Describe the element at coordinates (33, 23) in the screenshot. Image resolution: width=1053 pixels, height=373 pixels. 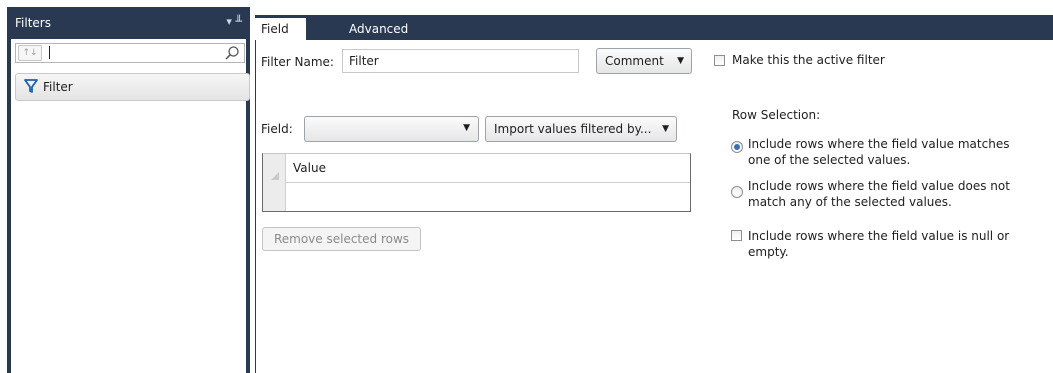
I see `filters-panel-title: Filters` at that location.